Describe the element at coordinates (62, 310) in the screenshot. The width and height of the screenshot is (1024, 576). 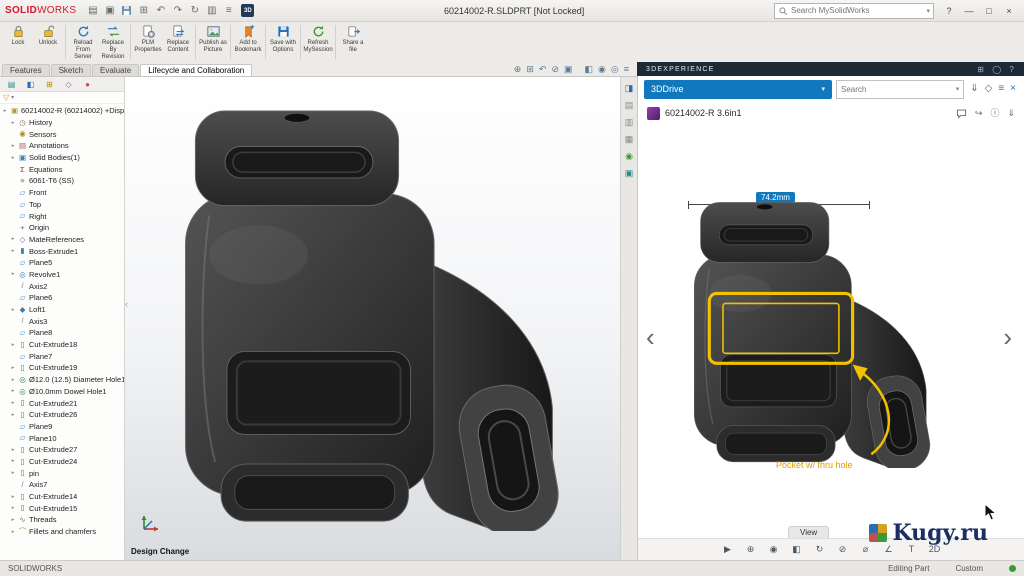
I see `tree-item-loft1: ▸ ◆ Loft1` at that location.